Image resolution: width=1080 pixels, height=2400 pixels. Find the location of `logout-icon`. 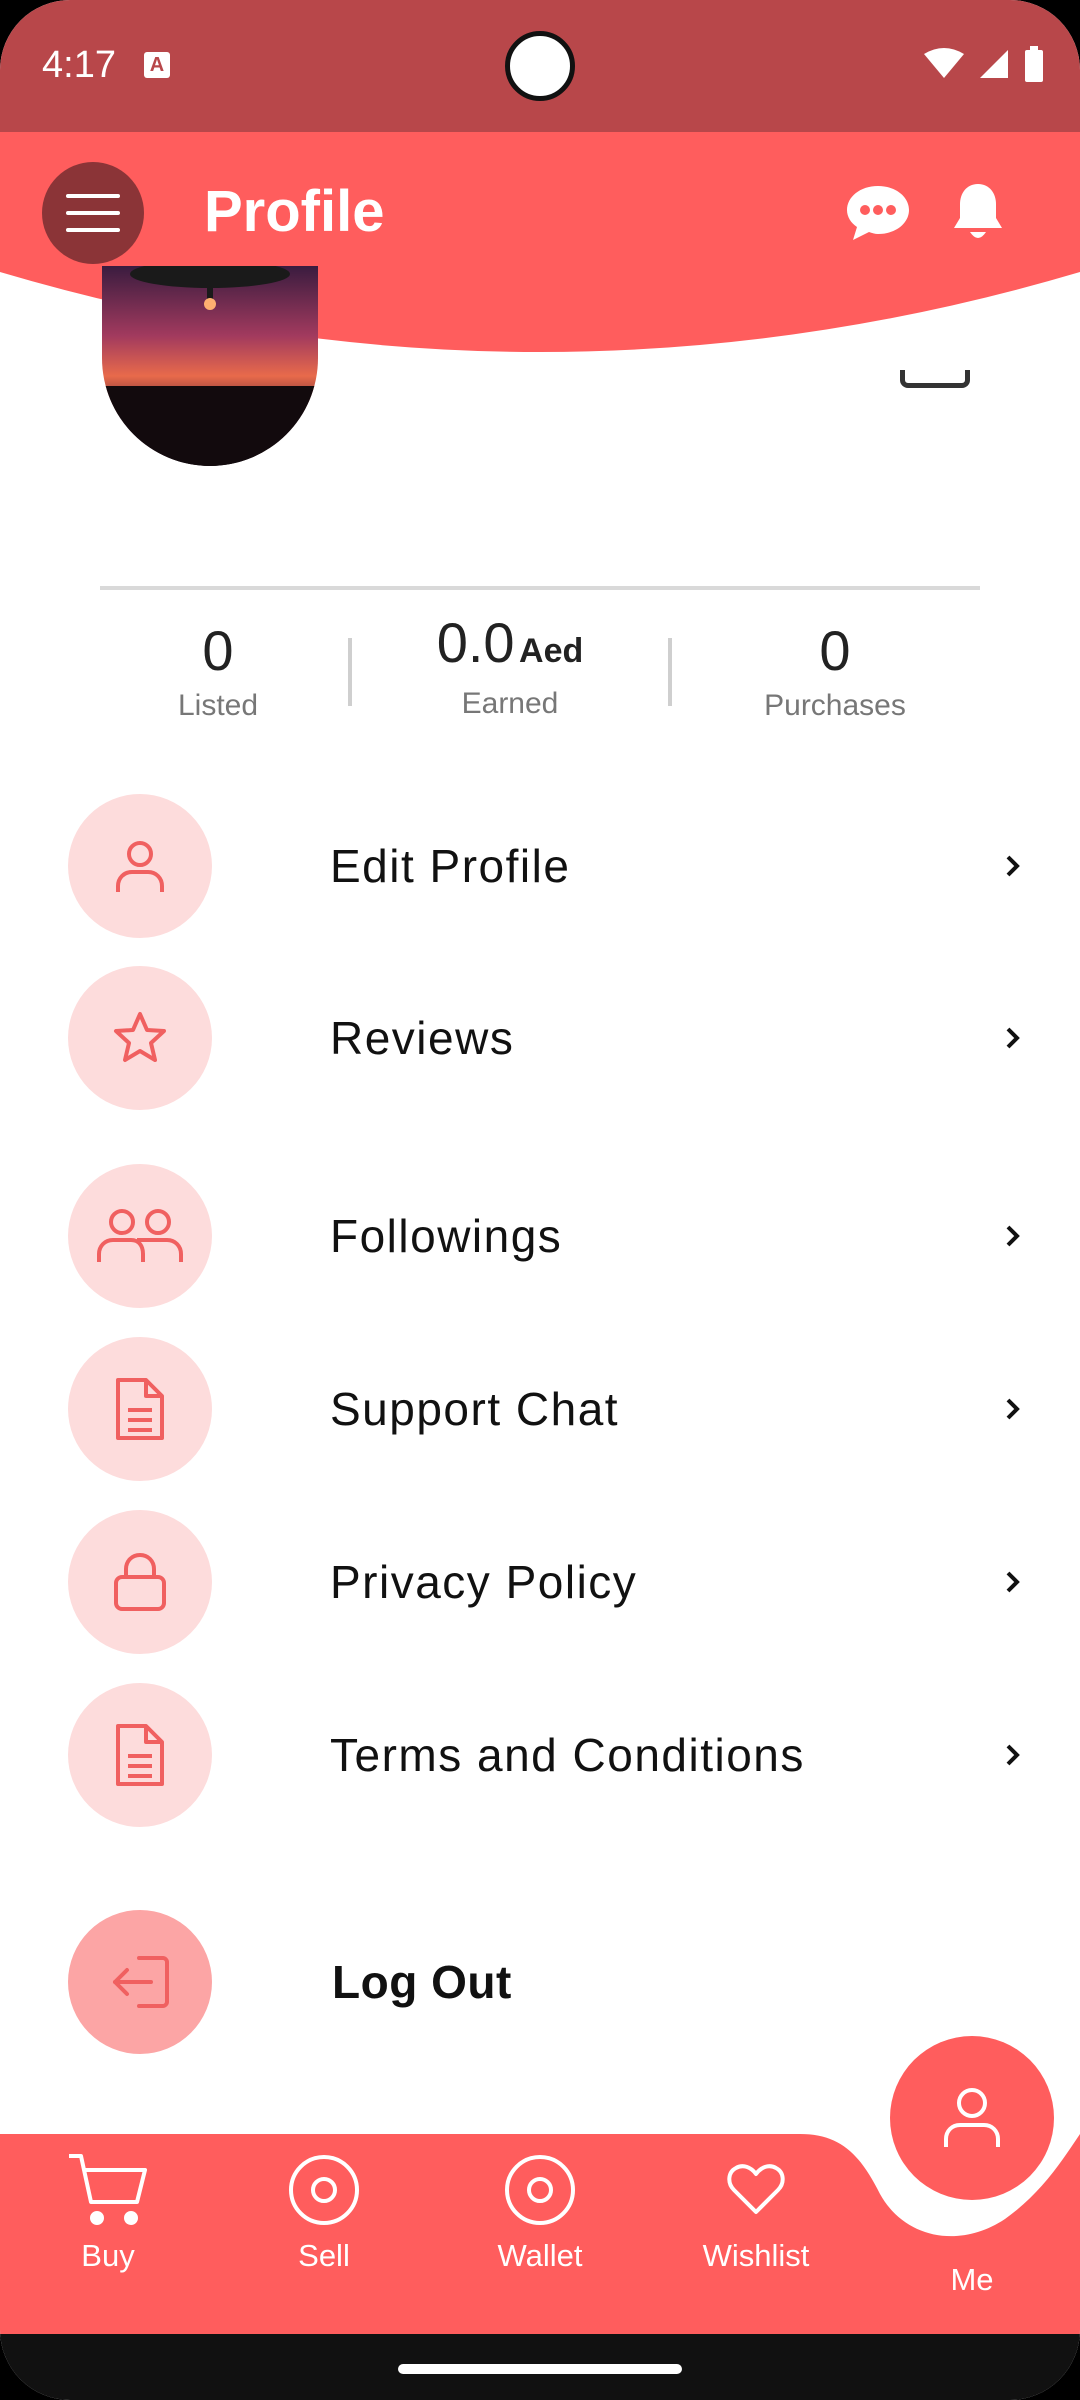

logout-icon is located at coordinates (141, 1982).